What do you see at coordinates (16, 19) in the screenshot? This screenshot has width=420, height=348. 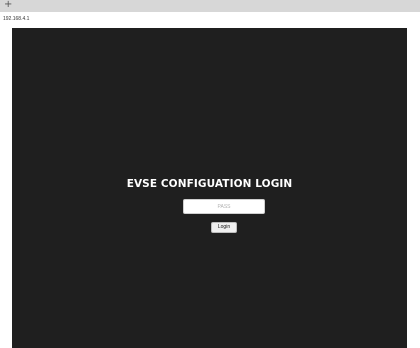 I see `url-text: 192.168.4.1` at bounding box center [16, 19].